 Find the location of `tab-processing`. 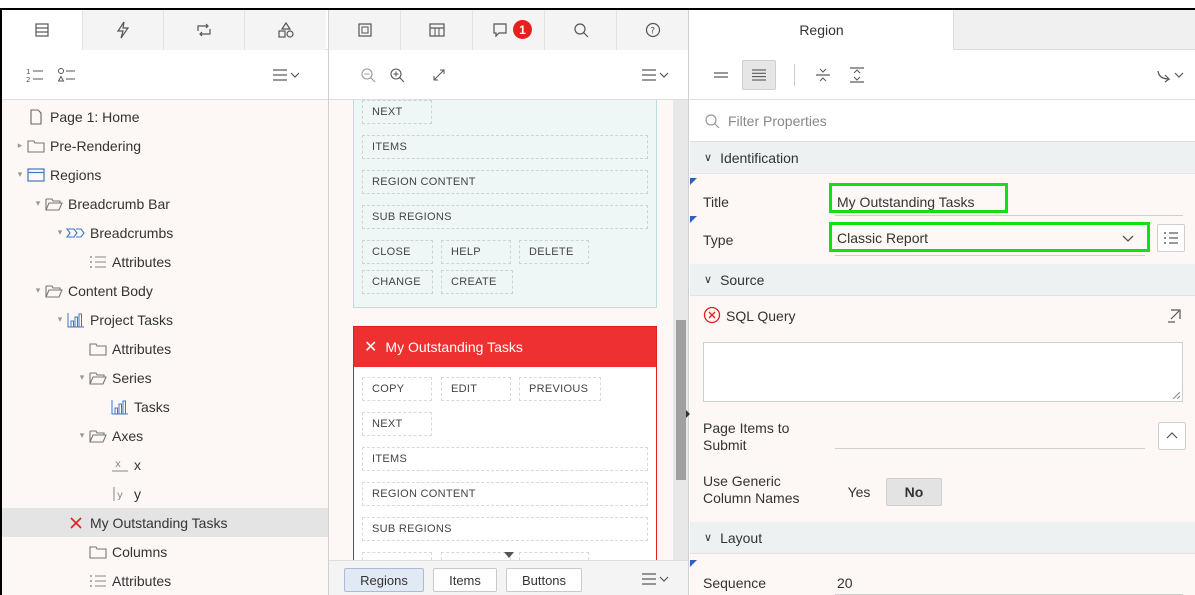

tab-processing is located at coordinates (204, 30).